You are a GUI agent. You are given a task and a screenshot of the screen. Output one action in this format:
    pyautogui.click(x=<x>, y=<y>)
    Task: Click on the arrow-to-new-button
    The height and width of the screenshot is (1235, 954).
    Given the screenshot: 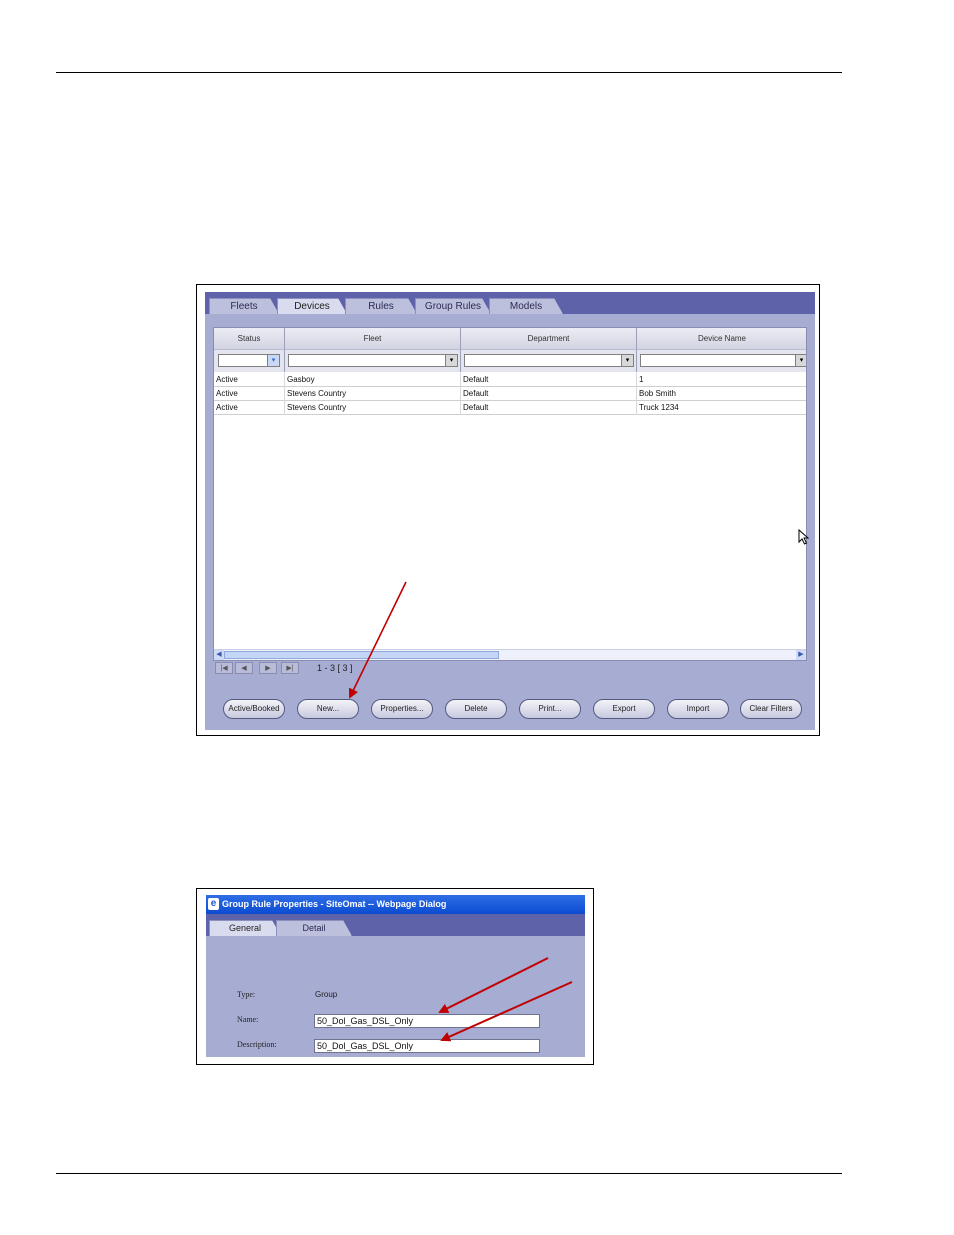 What is the action you would take?
    pyautogui.click(x=378, y=640)
    